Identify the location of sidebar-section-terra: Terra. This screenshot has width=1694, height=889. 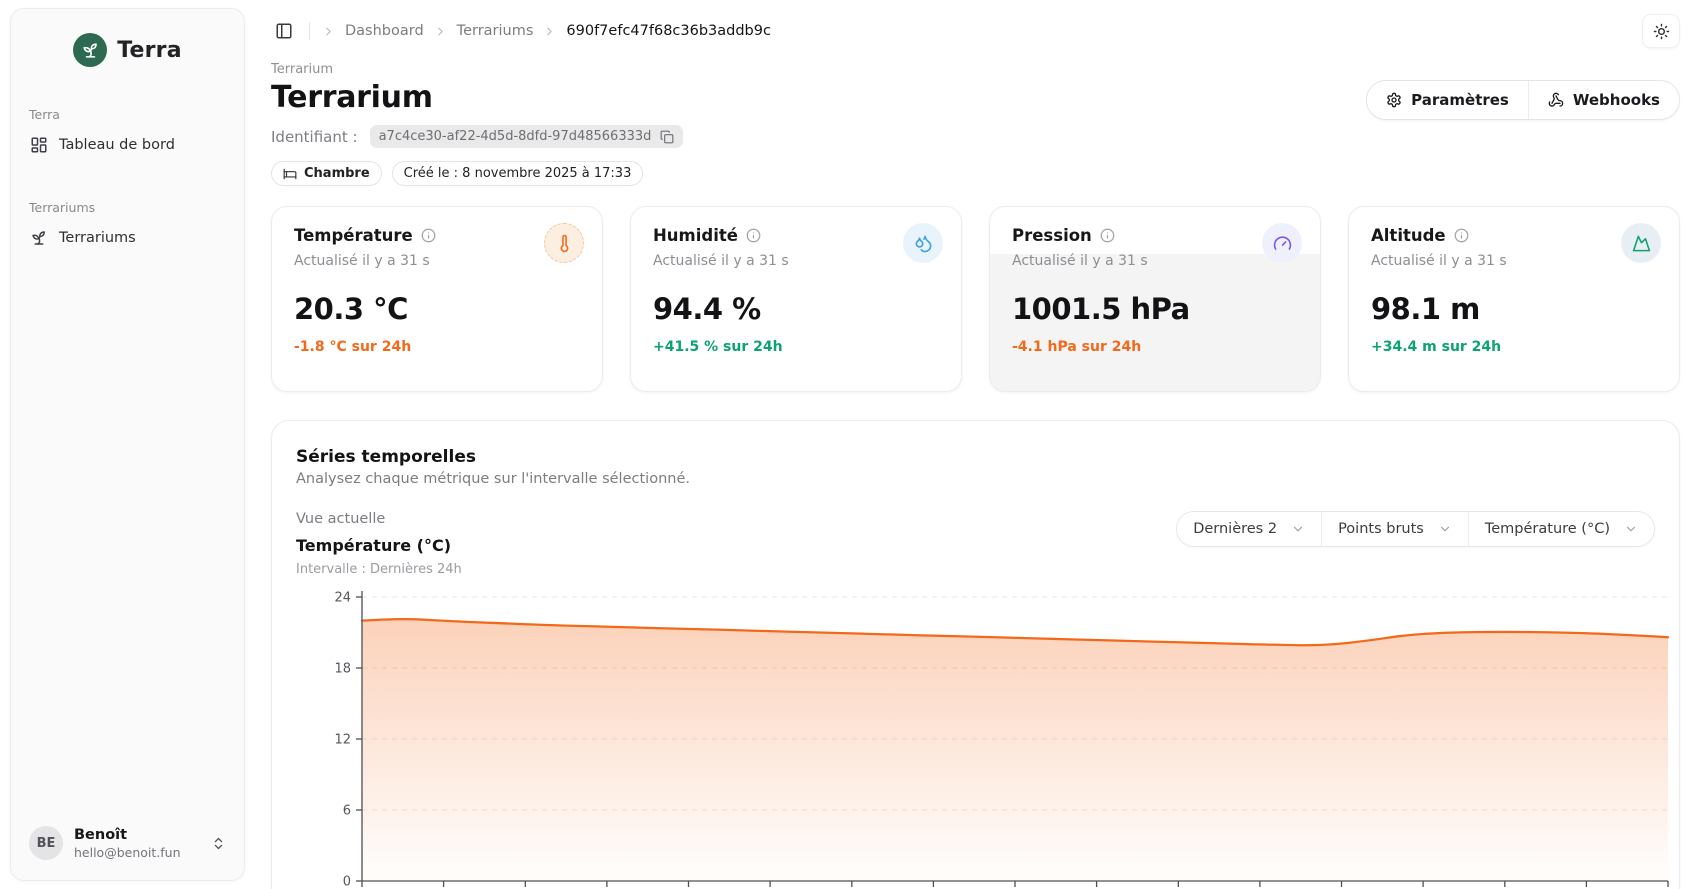
(44, 114).